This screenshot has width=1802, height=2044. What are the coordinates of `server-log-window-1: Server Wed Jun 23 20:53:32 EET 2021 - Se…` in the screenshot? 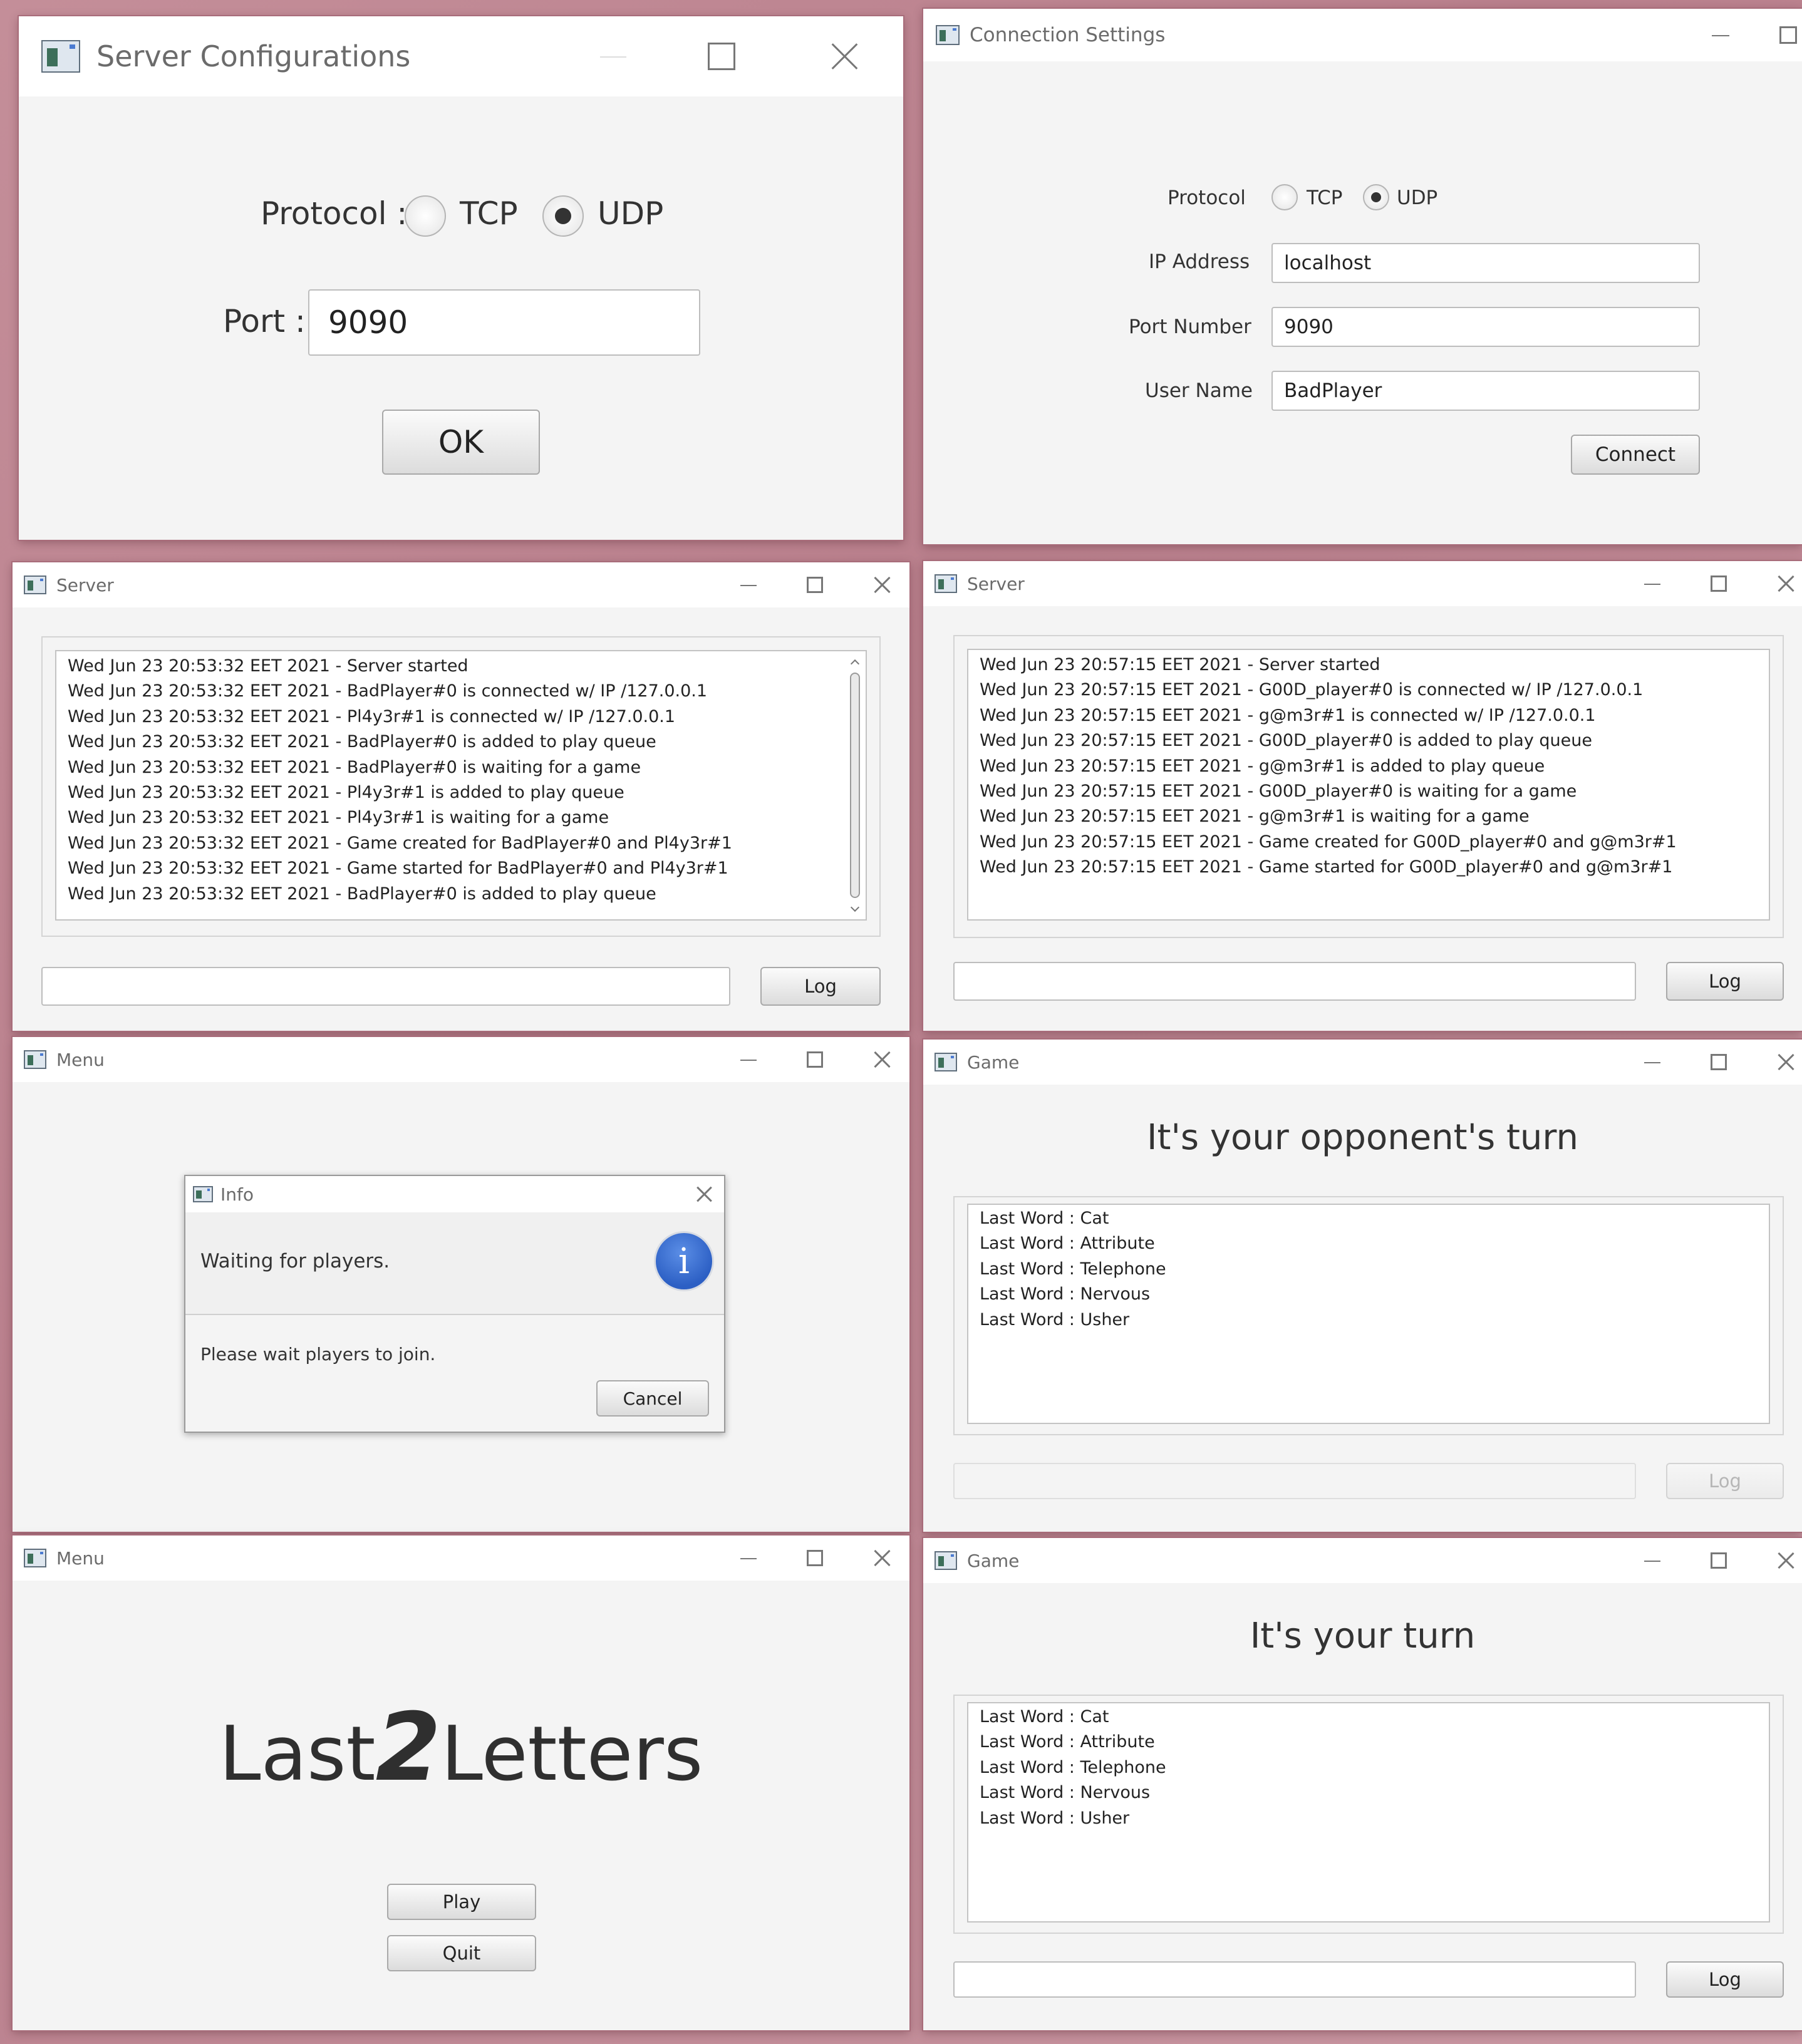 It's located at (461, 796).